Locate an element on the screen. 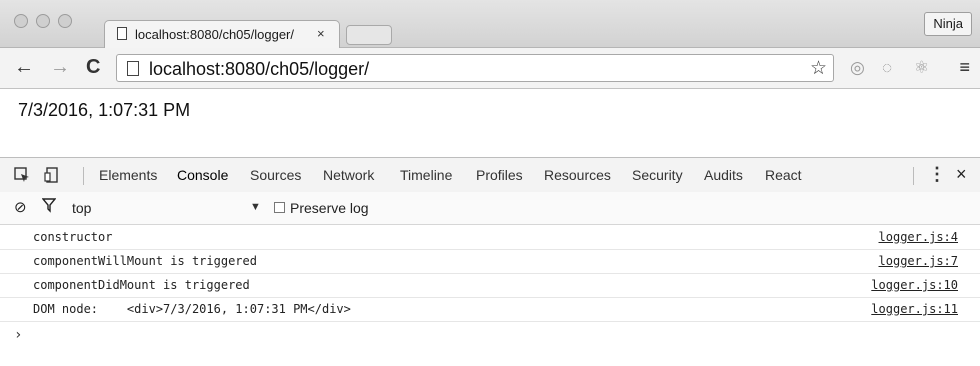  tab-sources: Sources is located at coordinates (275, 175).